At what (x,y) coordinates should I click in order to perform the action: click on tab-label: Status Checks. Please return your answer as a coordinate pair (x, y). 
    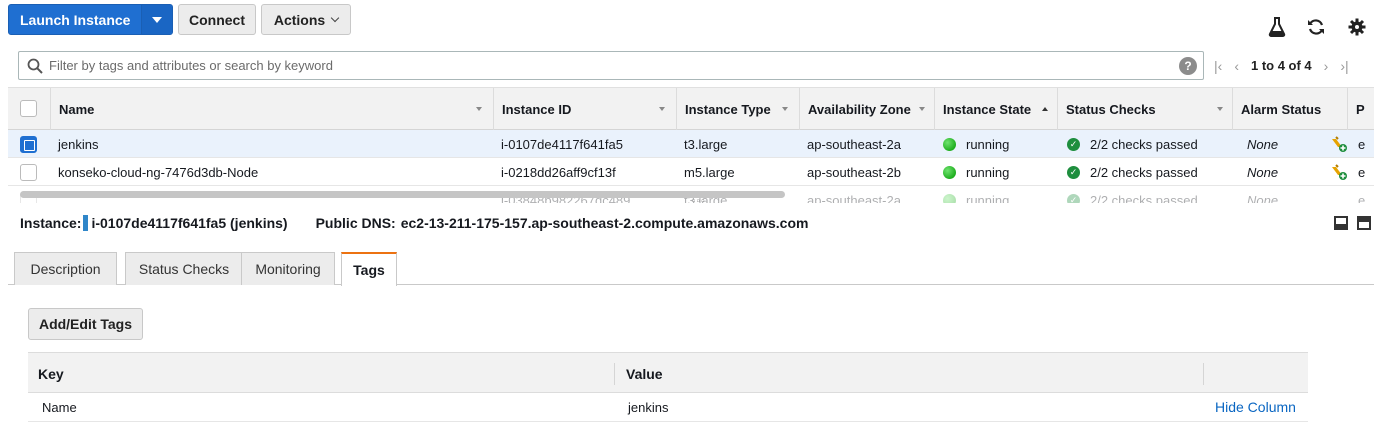
    Looking at the image, I should click on (184, 269).